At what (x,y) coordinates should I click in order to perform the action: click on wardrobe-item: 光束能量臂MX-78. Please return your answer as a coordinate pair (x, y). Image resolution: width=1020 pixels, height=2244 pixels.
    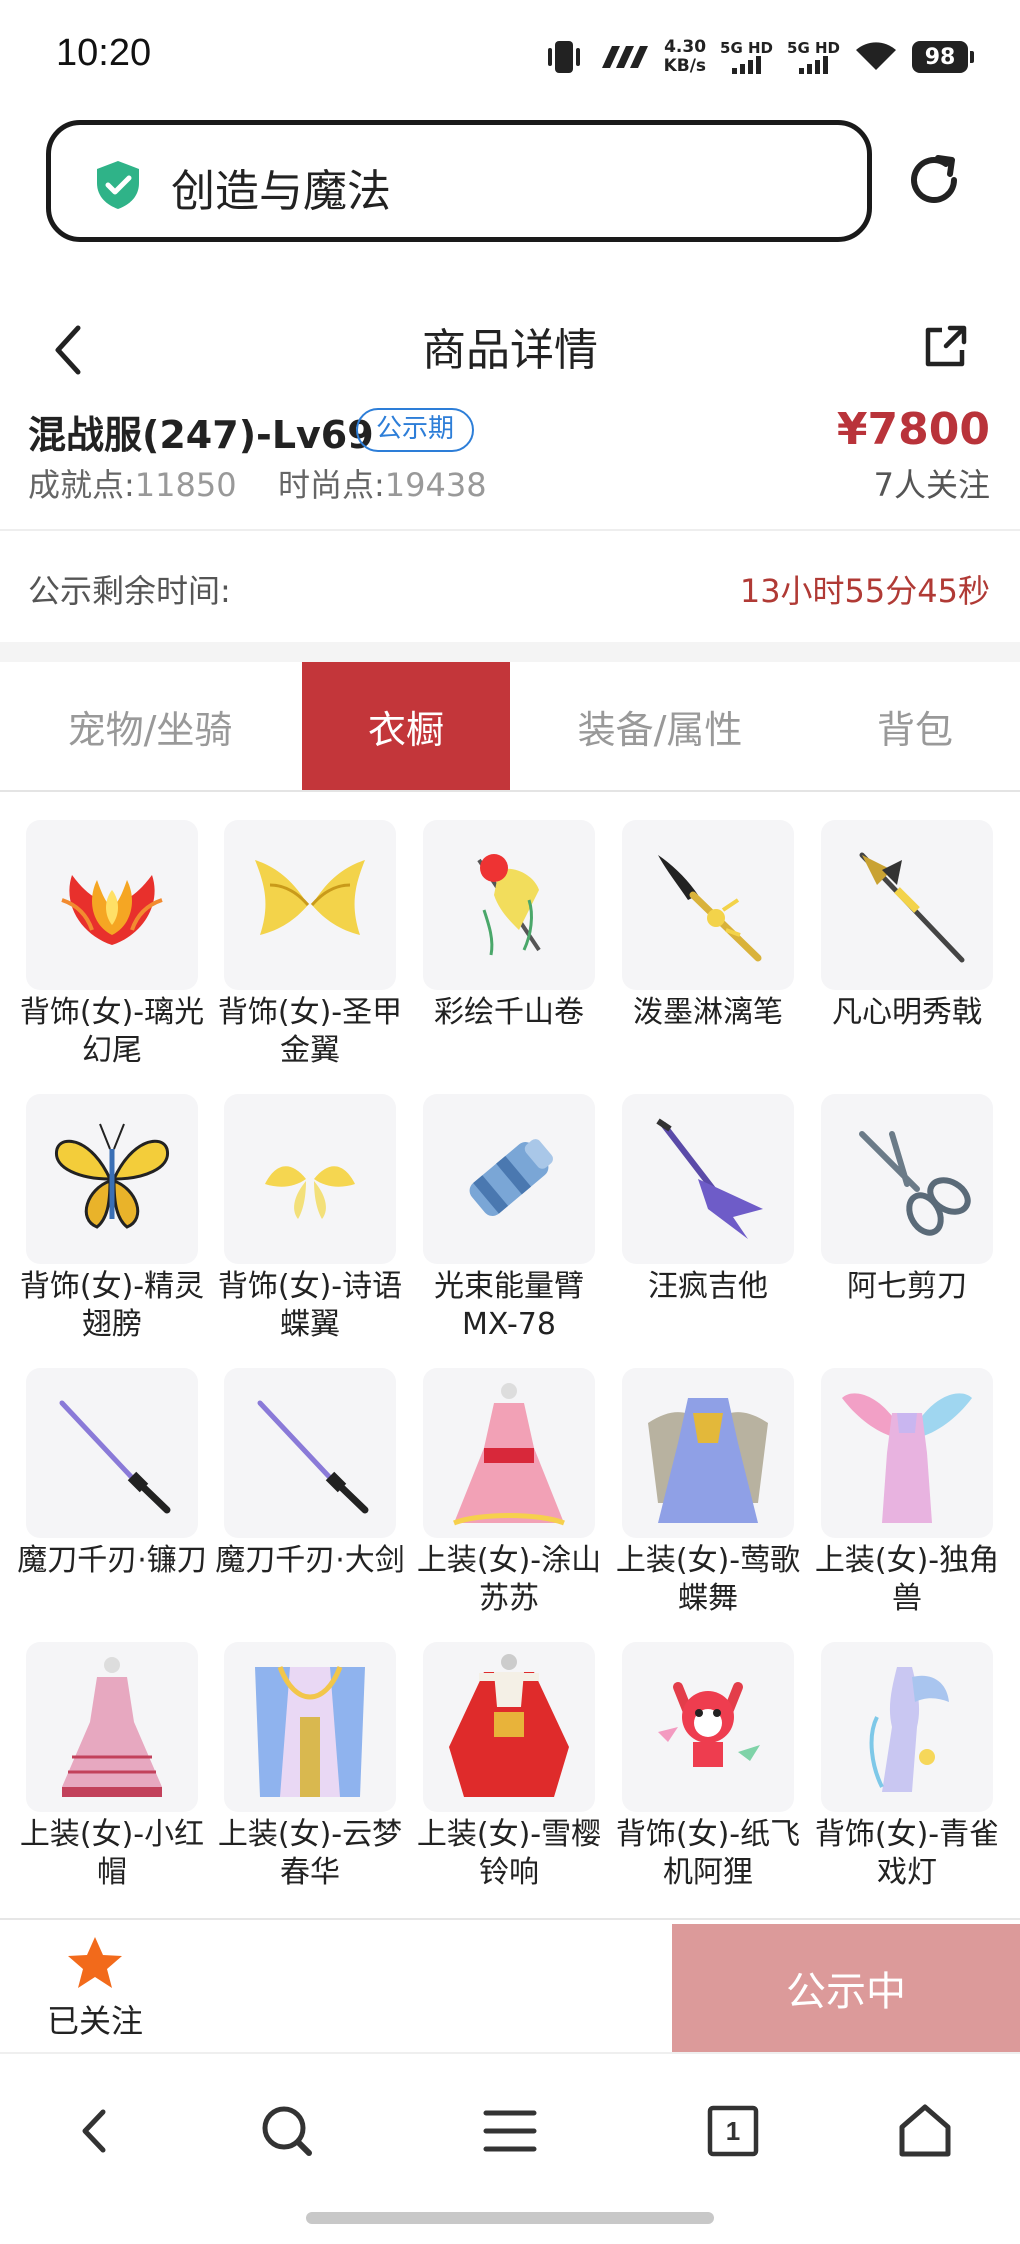
    Looking at the image, I should click on (509, 1219).